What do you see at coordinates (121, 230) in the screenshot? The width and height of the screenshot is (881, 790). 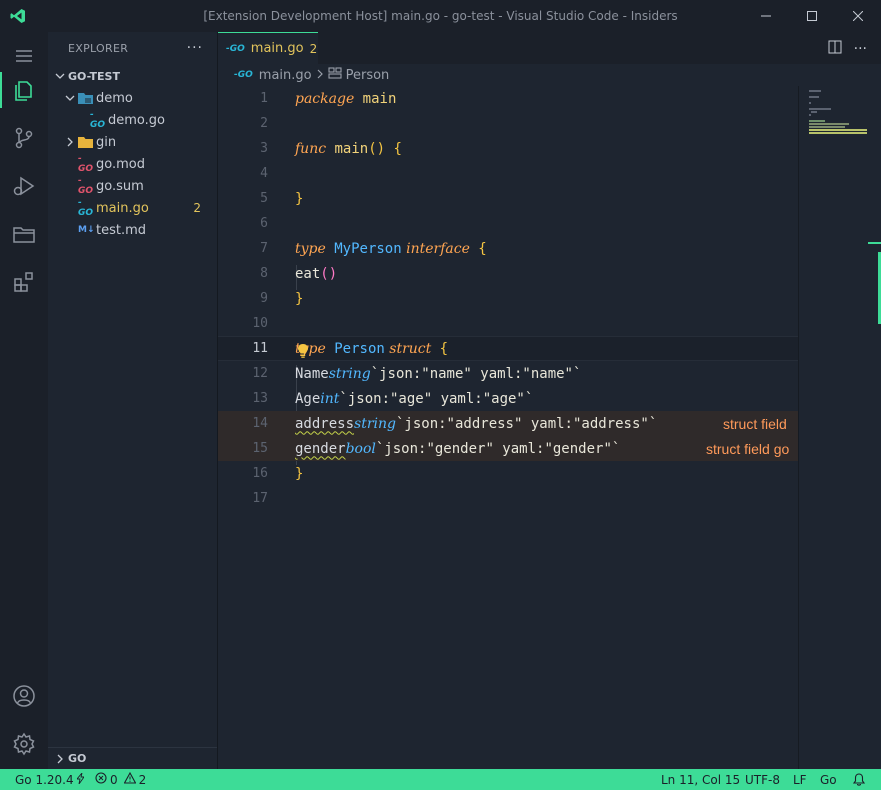 I see `tree-item-label: test.md` at bounding box center [121, 230].